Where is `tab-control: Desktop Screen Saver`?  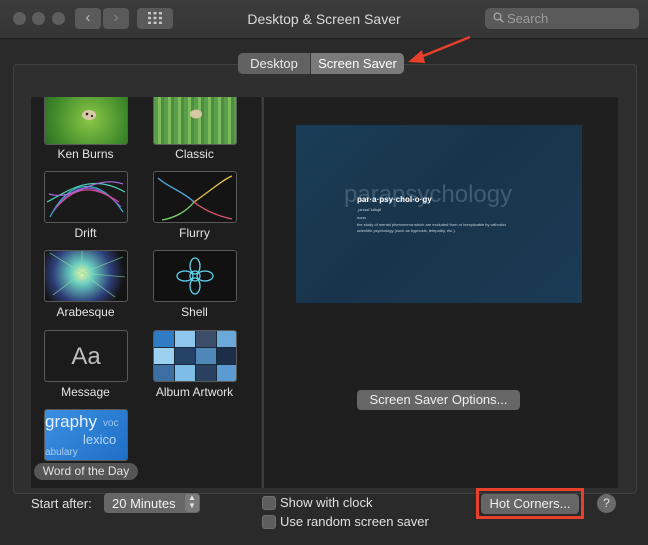
tab-control: Desktop Screen Saver is located at coordinates (321, 63).